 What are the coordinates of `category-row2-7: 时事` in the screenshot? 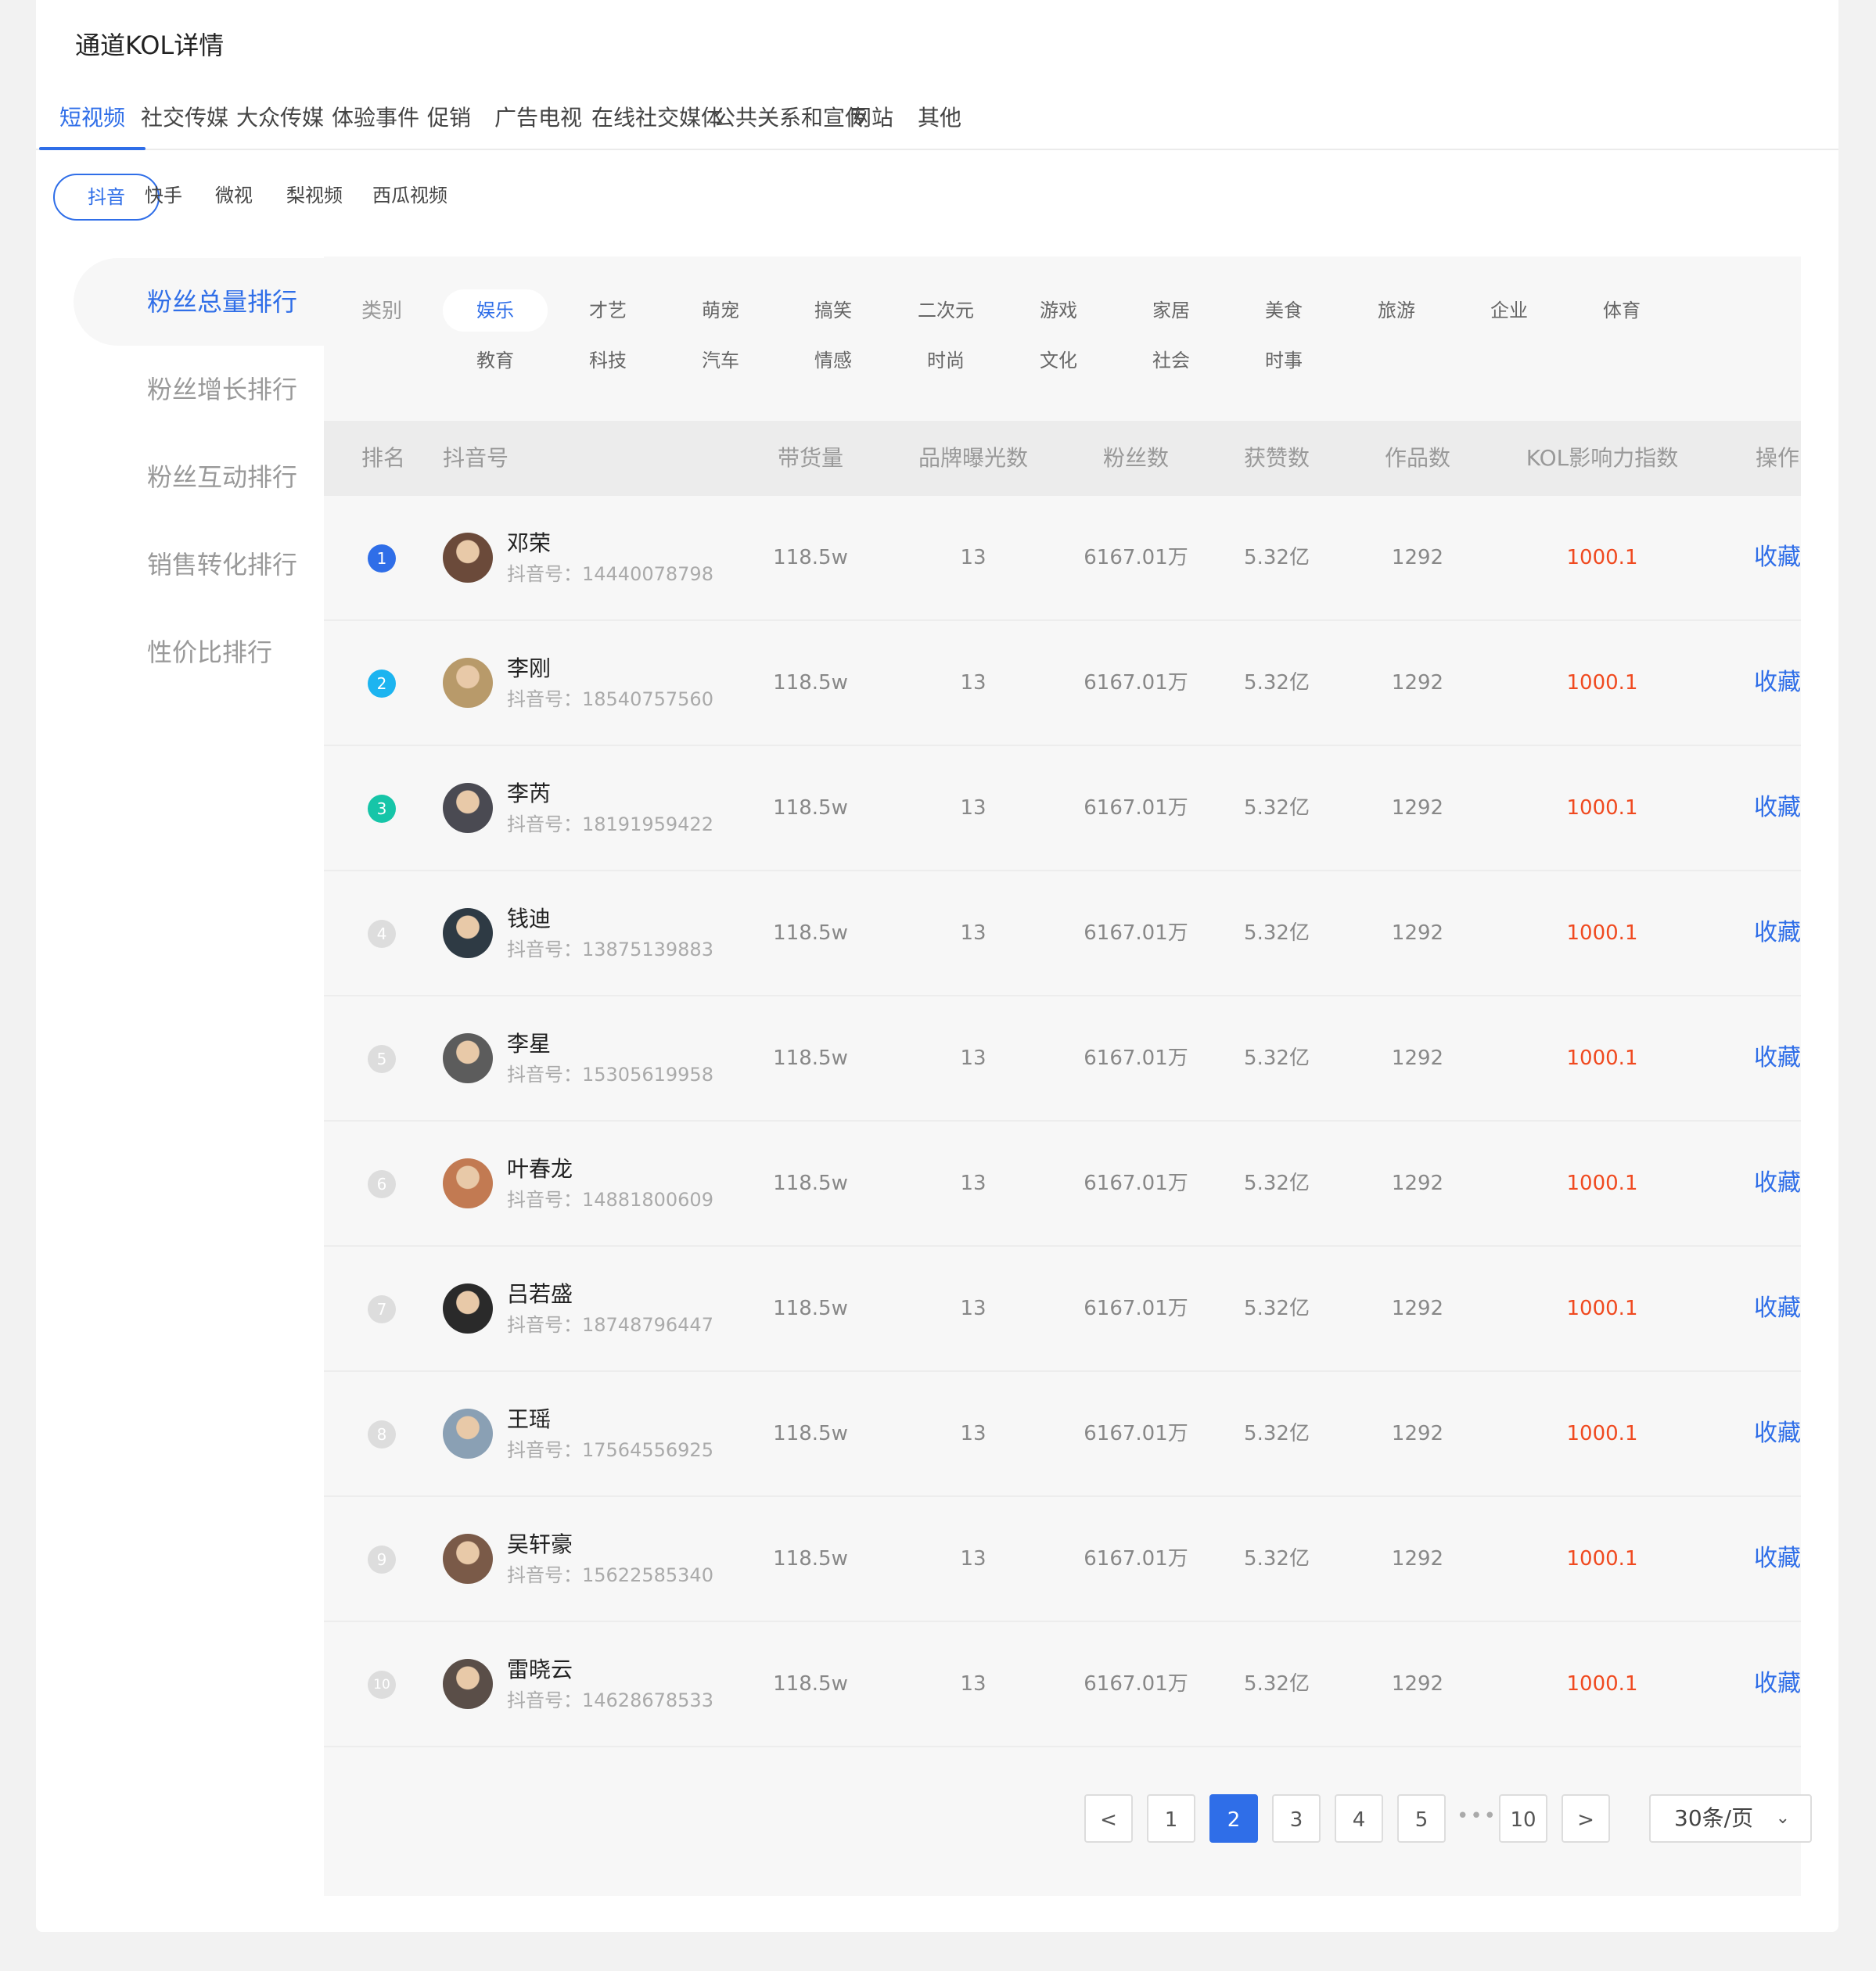 It's located at (1283, 360).